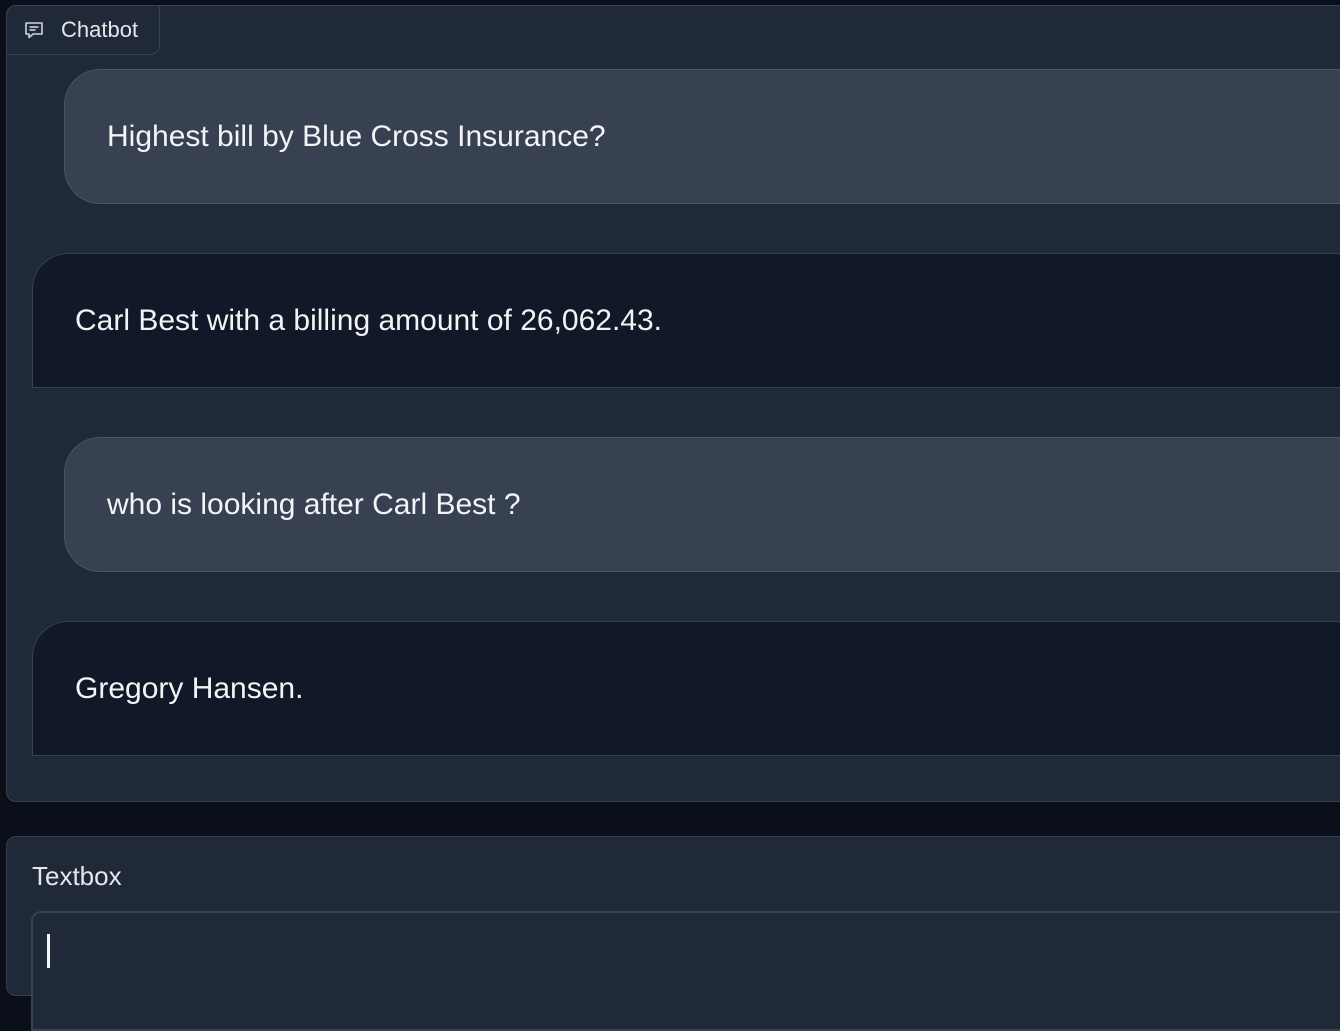 The width and height of the screenshot is (1340, 1031). What do you see at coordinates (686, 688) in the screenshot?
I see `bot-message: Gregory Hansen.` at bounding box center [686, 688].